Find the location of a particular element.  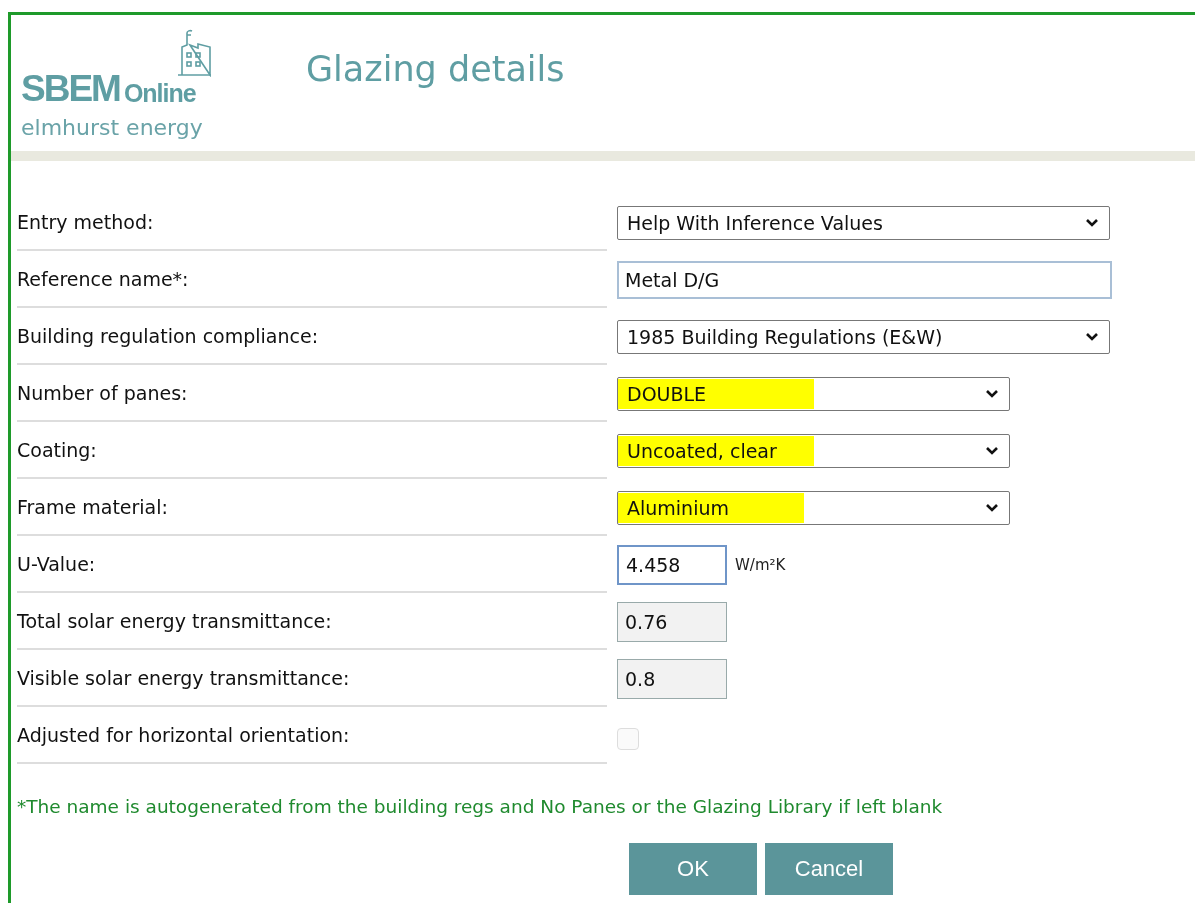

dropdown: DOUBLE is located at coordinates (813, 393).